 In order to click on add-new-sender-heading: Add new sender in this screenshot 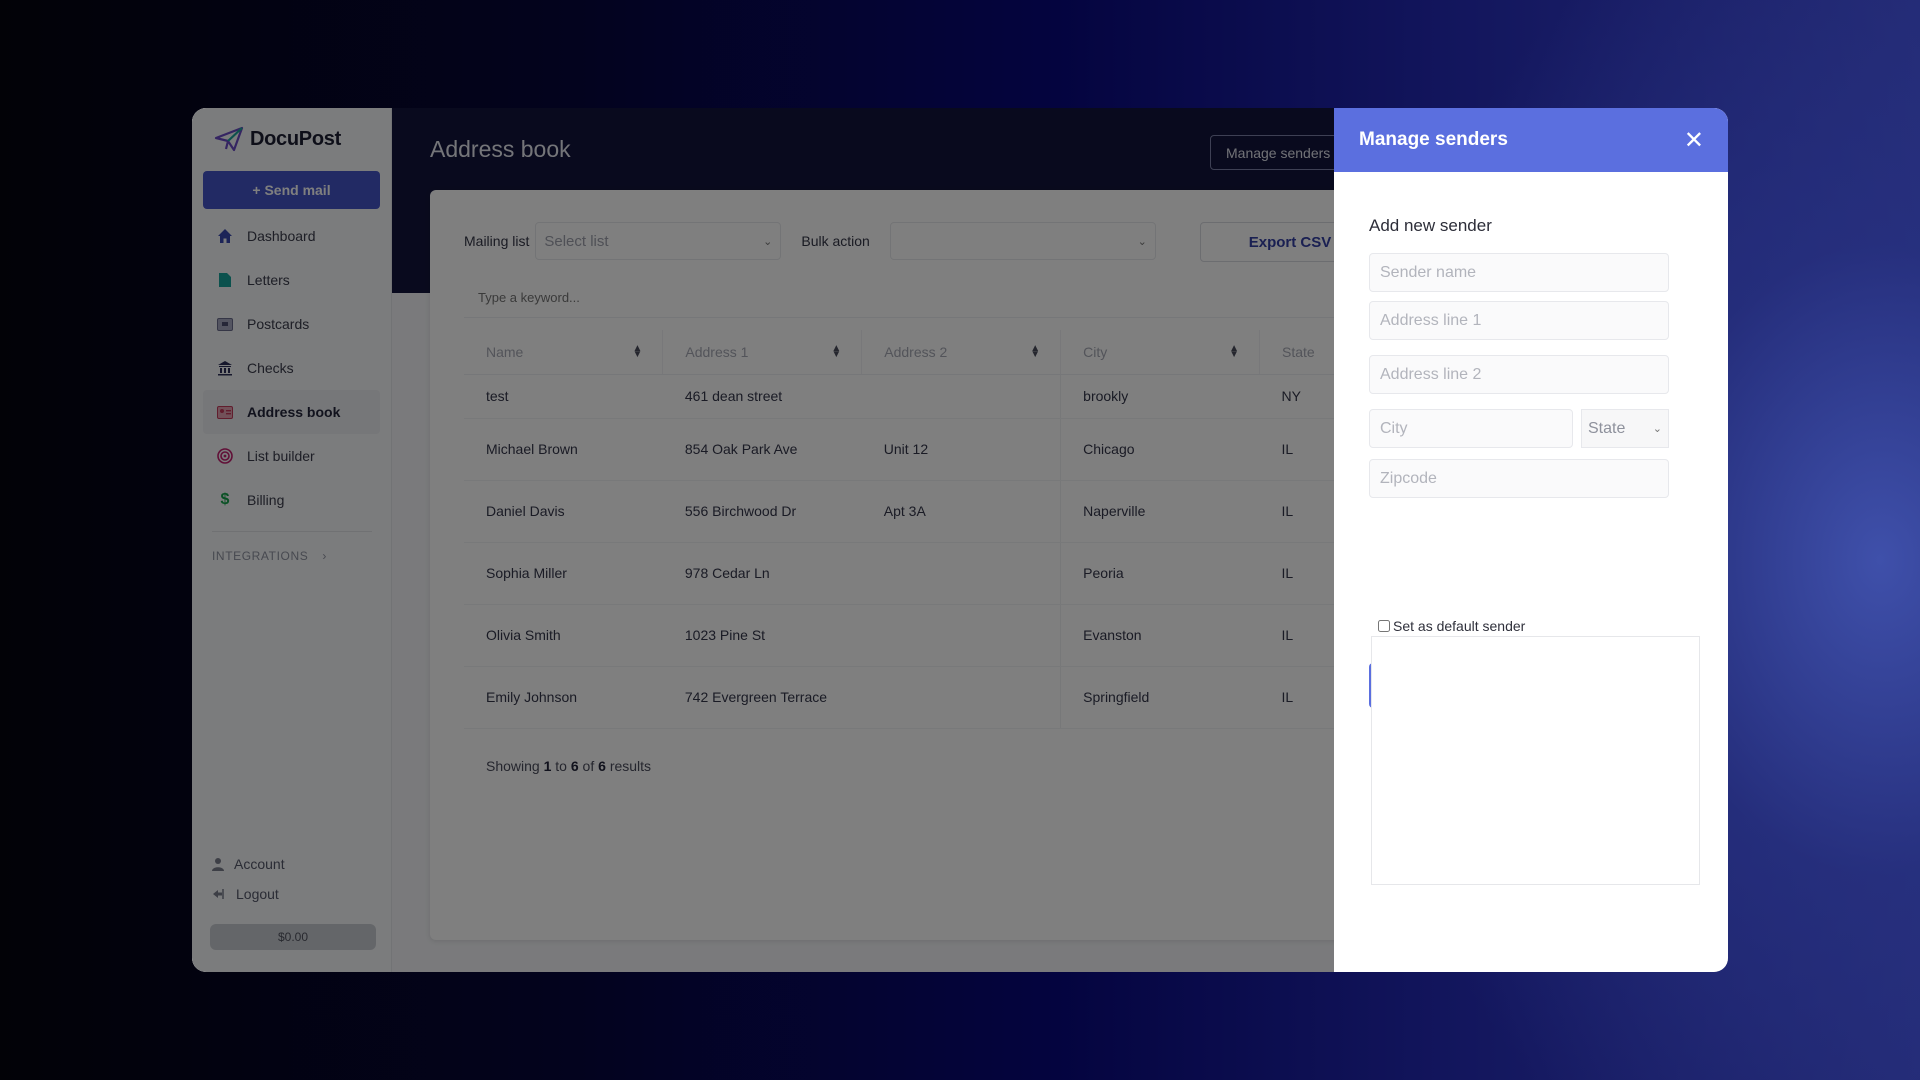, I will do `click(1430, 225)`.